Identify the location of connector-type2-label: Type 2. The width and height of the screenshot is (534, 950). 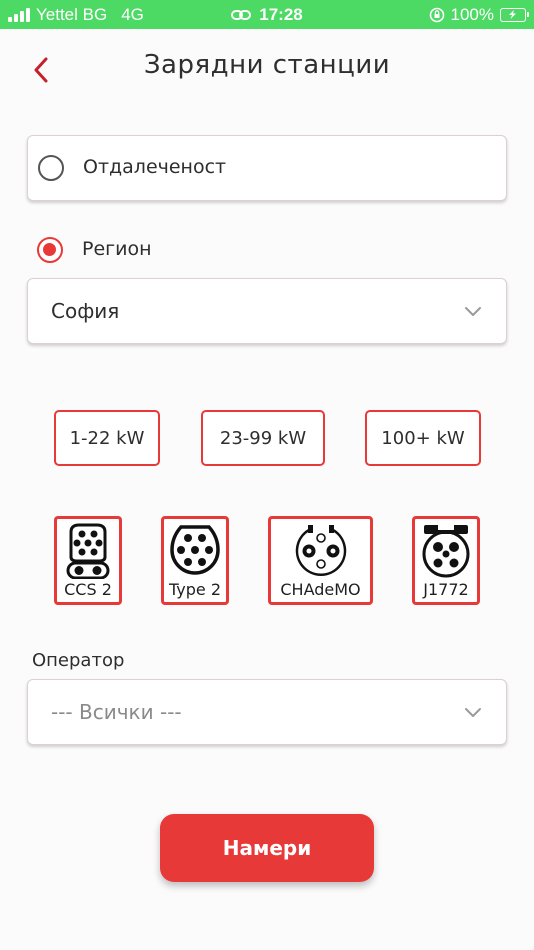
(194, 589).